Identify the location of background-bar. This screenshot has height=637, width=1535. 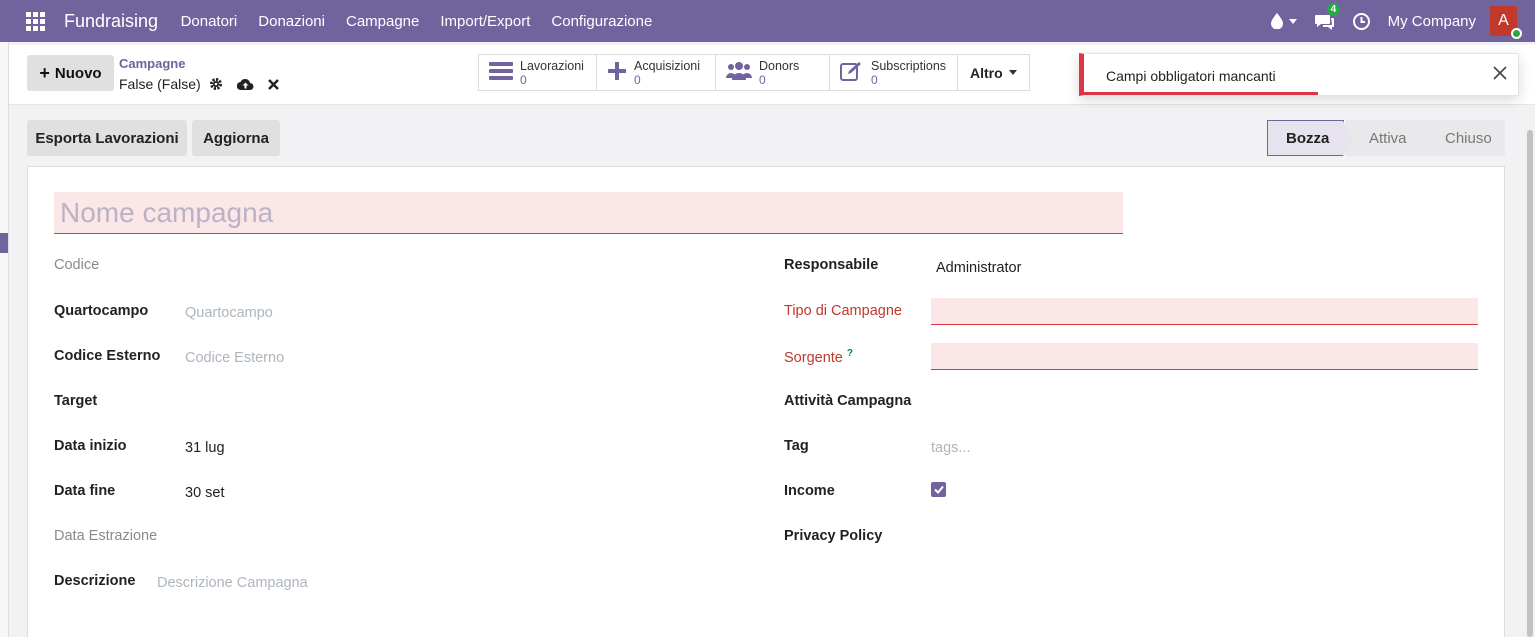
(4, 243).